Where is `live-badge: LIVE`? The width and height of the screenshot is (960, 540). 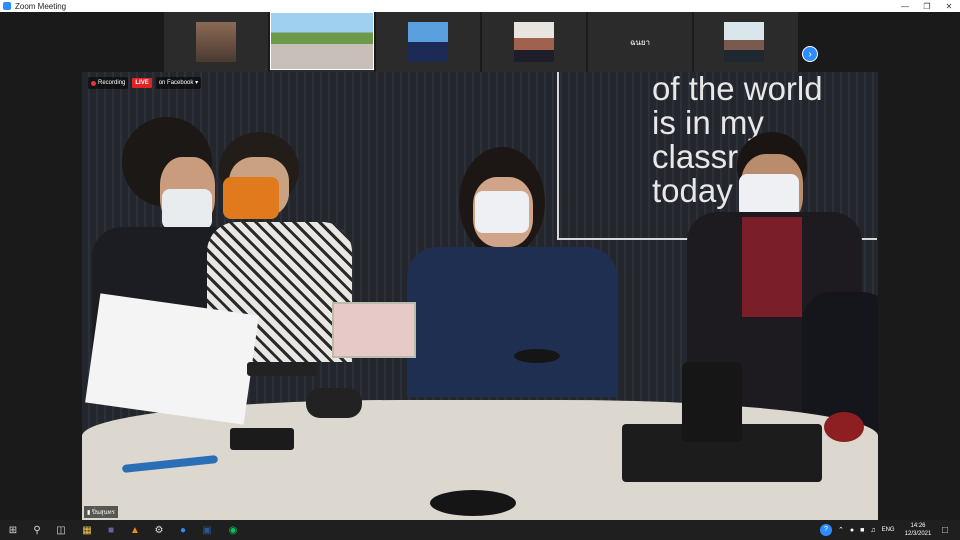
live-badge: LIVE is located at coordinates (142, 83).